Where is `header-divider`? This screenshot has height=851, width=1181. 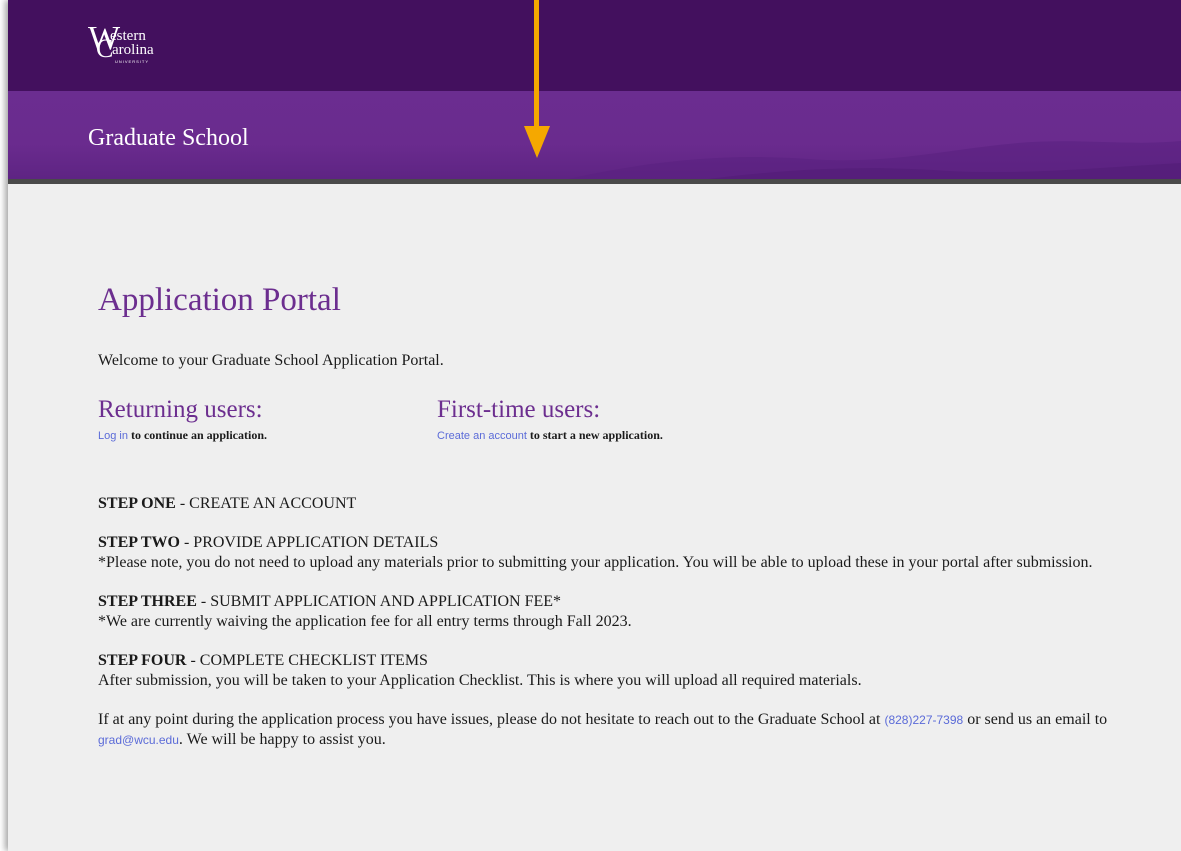
header-divider is located at coordinates (594, 181).